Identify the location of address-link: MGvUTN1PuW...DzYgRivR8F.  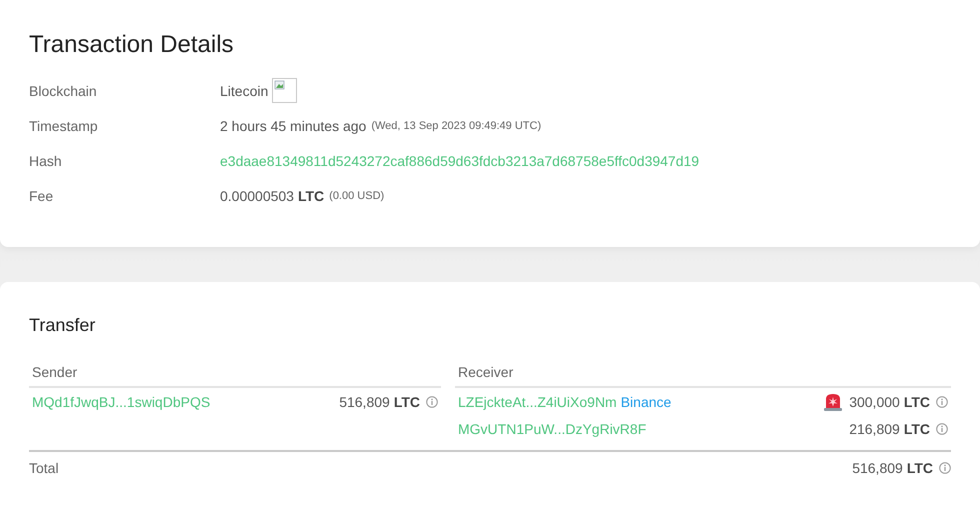
(552, 428).